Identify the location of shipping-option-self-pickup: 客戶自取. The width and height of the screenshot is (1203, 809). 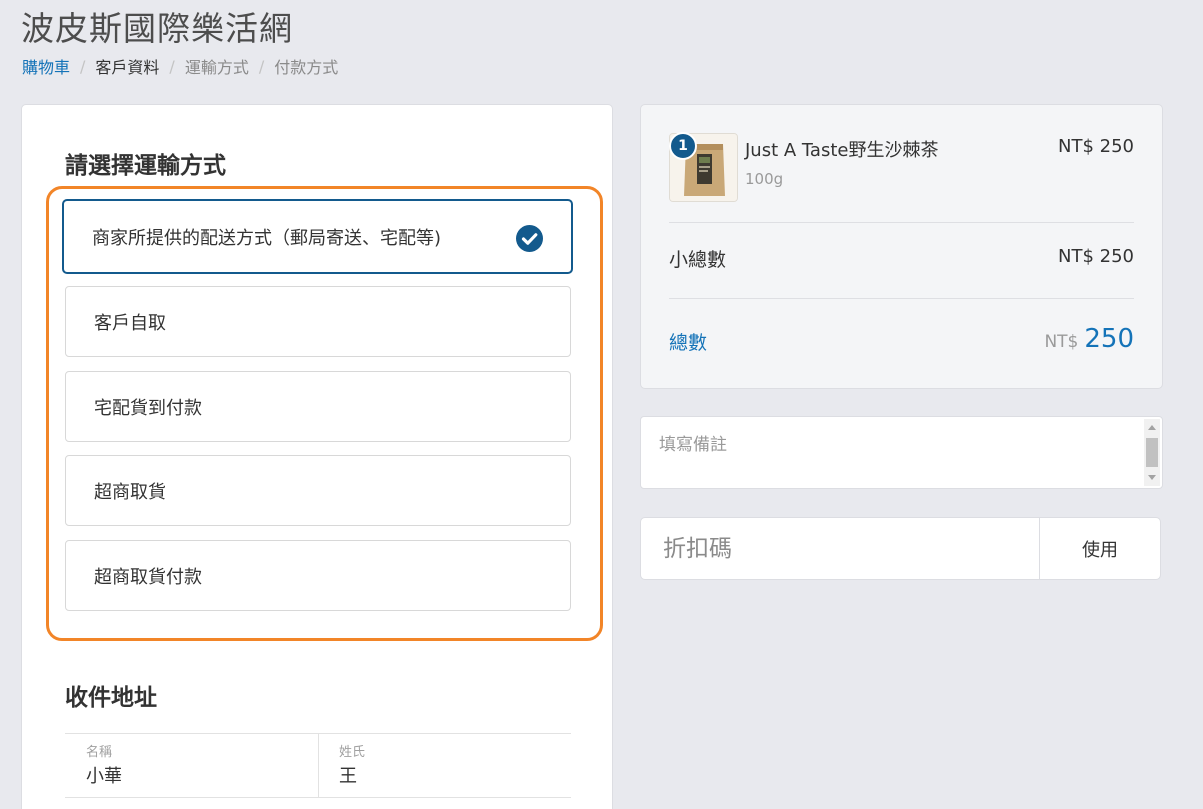
(318, 321).